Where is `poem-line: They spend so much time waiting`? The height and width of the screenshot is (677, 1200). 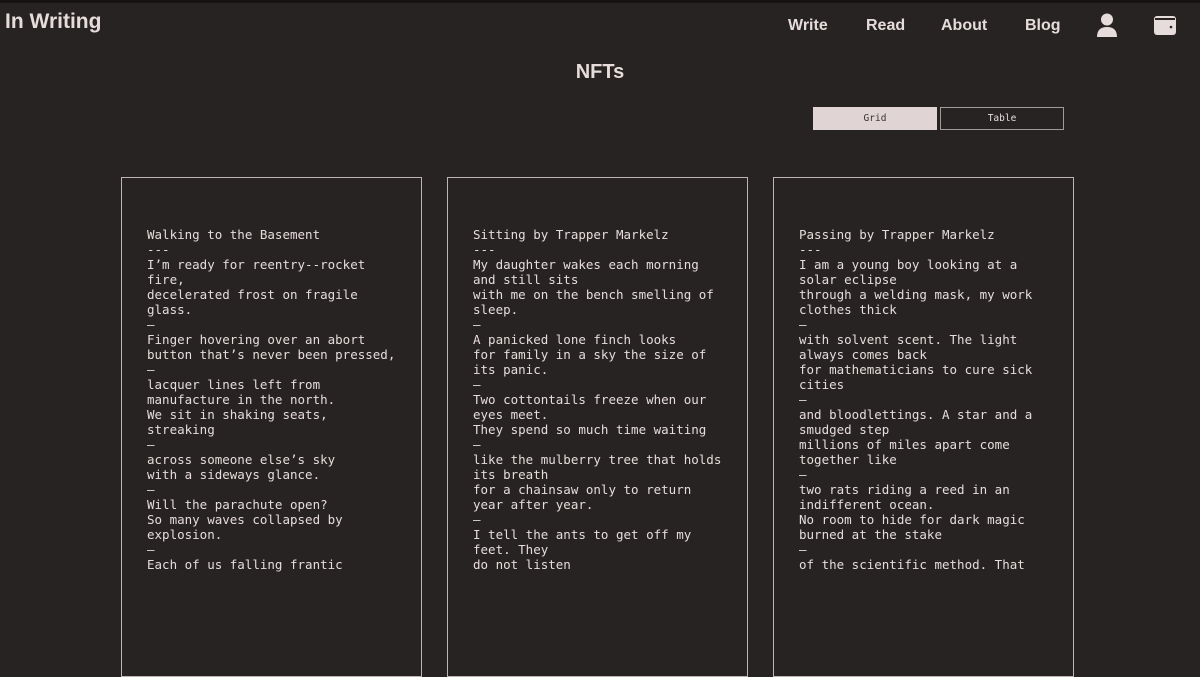 poem-line: They spend so much time waiting is located at coordinates (590, 429).